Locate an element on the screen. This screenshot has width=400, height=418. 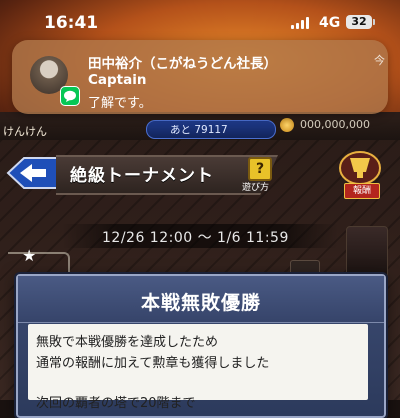
line-icon is located at coordinates (70, 96).